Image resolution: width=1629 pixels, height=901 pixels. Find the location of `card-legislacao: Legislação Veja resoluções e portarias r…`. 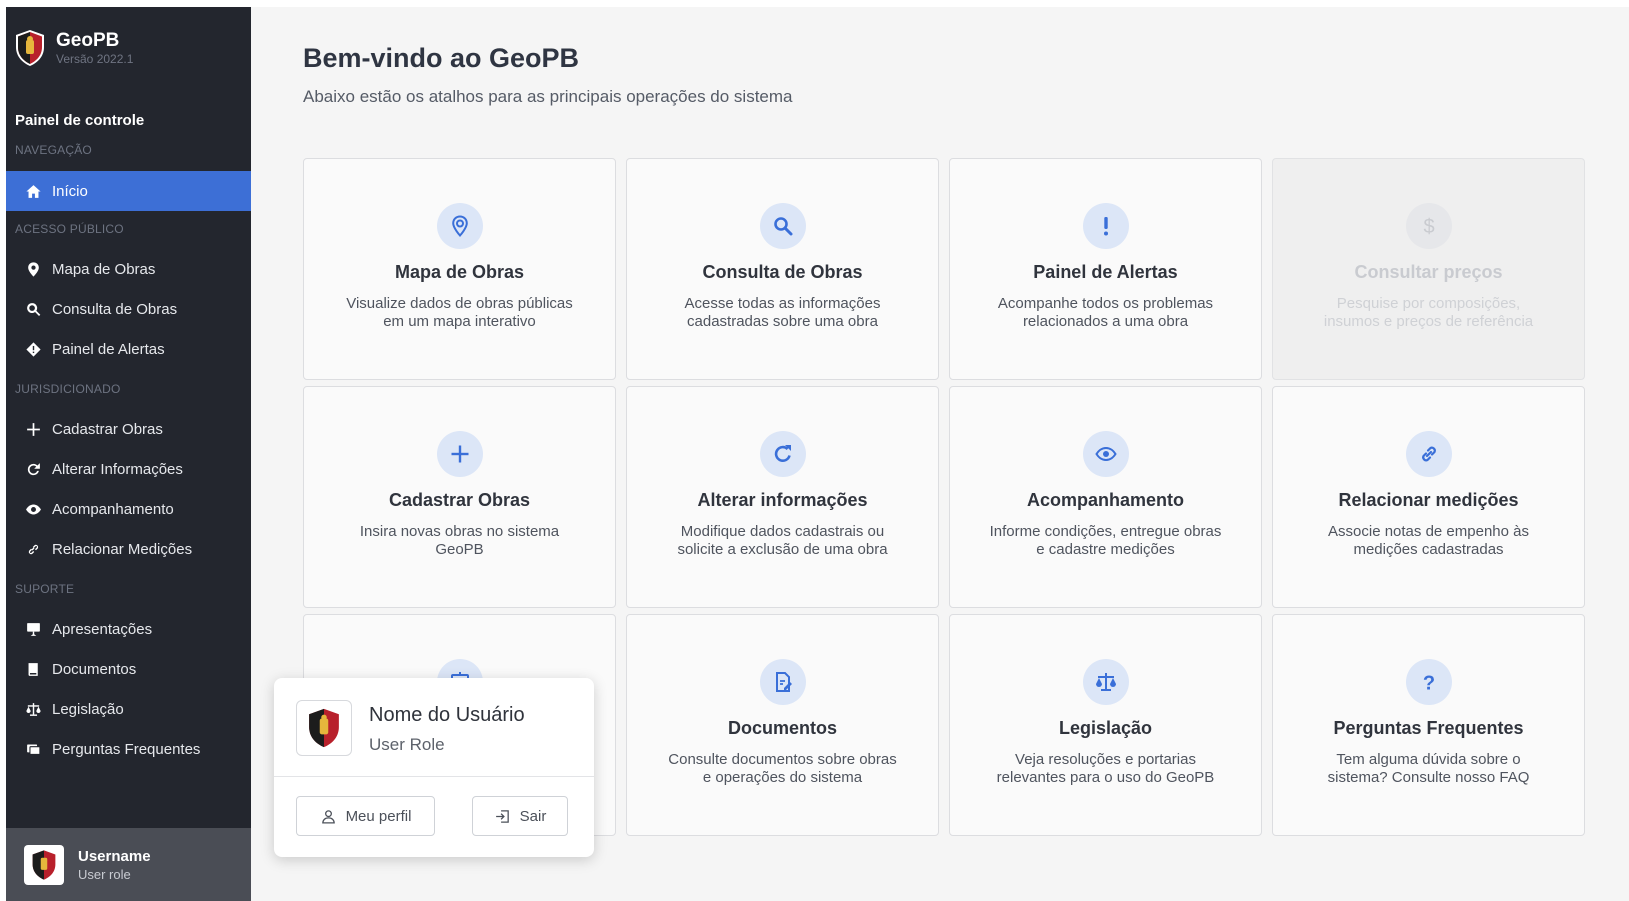

card-legislacao: Legislação Veja resoluções e portarias r… is located at coordinates (1105, 725).